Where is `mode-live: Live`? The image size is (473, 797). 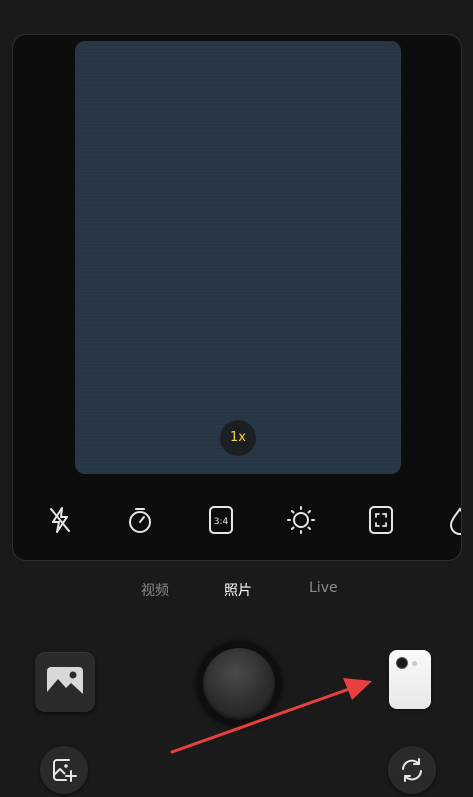
mode-live: Live is located at coordinates (323, 588).